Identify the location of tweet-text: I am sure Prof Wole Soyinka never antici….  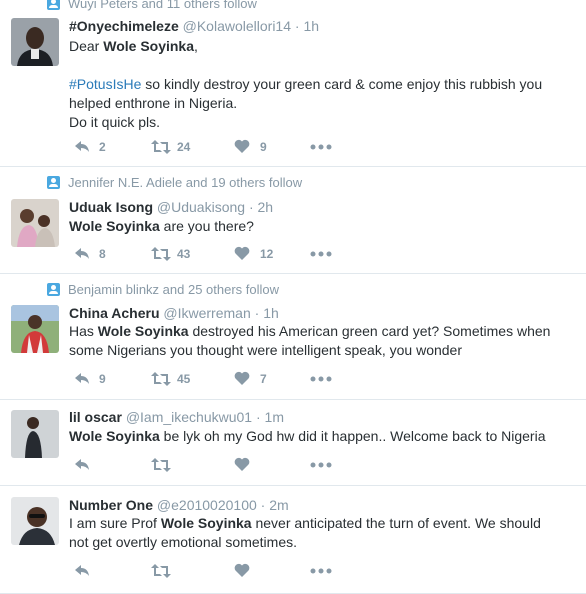
(305, 532).